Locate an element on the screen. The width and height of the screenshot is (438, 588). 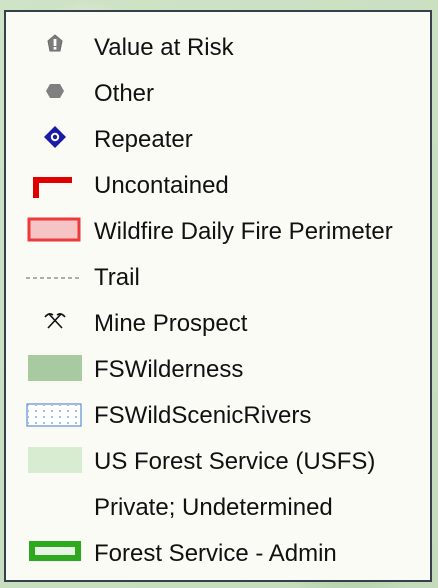
legend-item-value-at-risk: Value at Risk is located at coordinates (218, 48).